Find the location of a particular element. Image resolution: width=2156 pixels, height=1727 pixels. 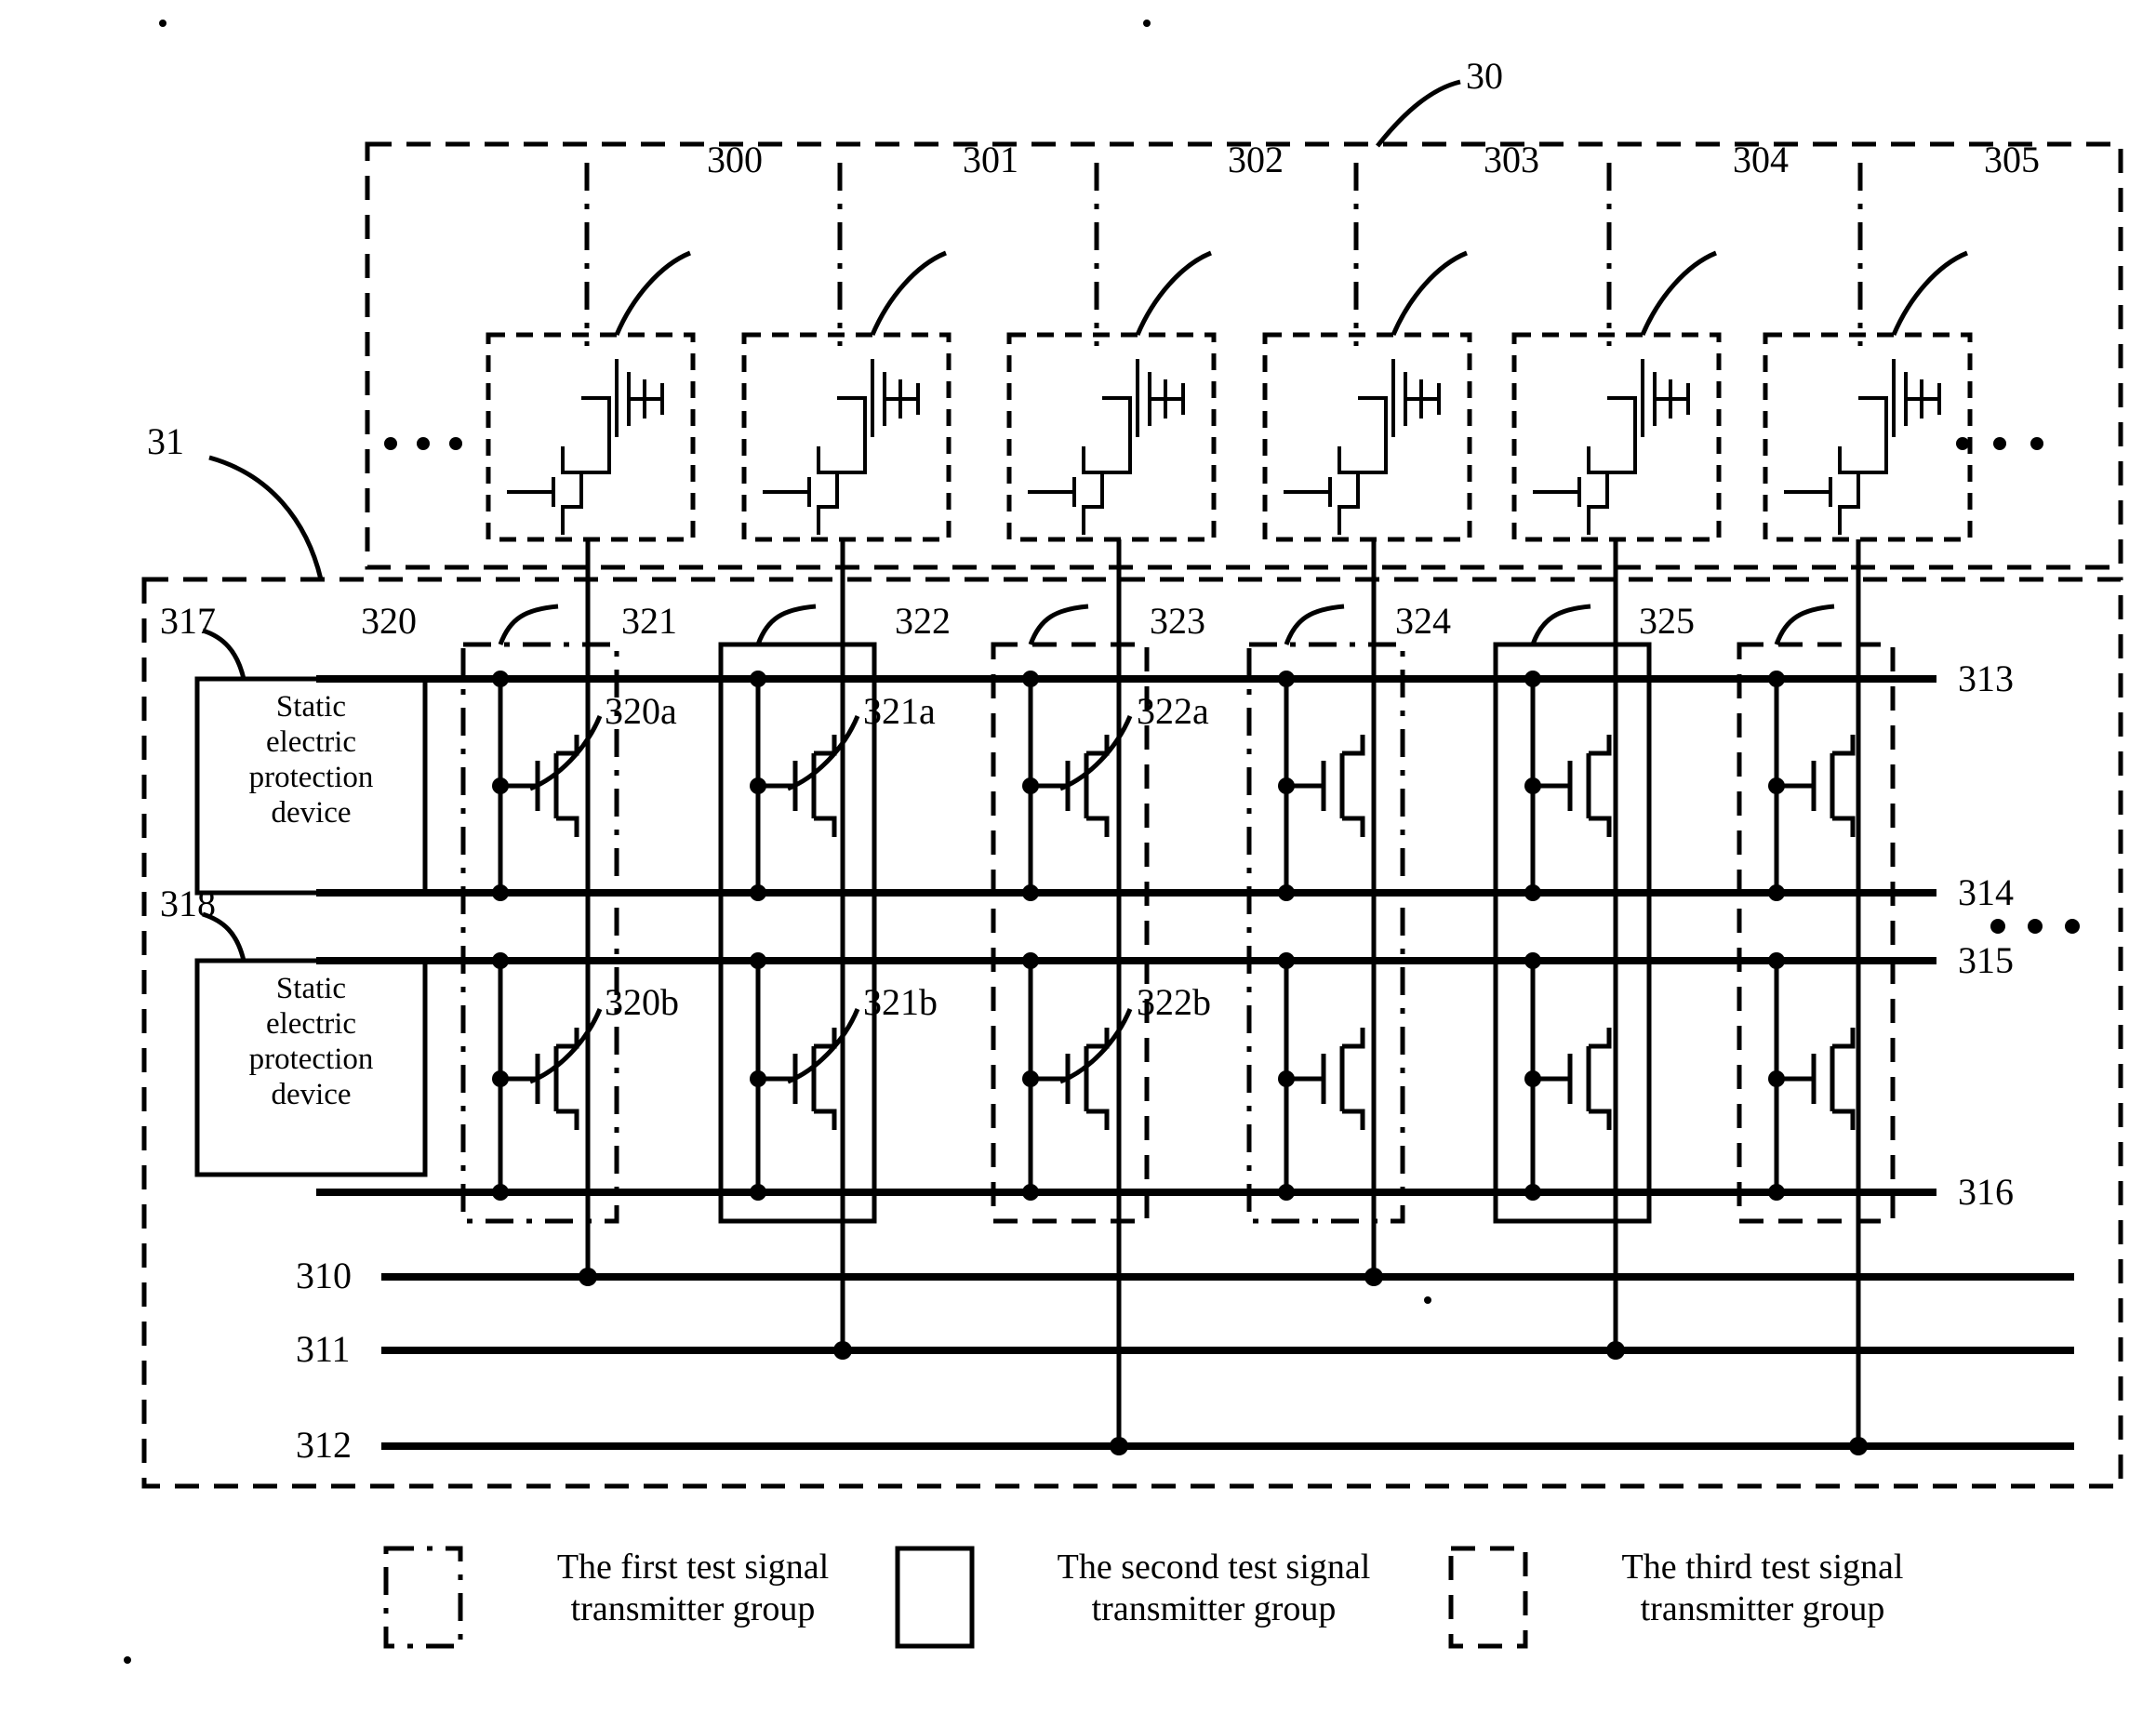

label-30: 30 is located at coordinates (1484, 76).